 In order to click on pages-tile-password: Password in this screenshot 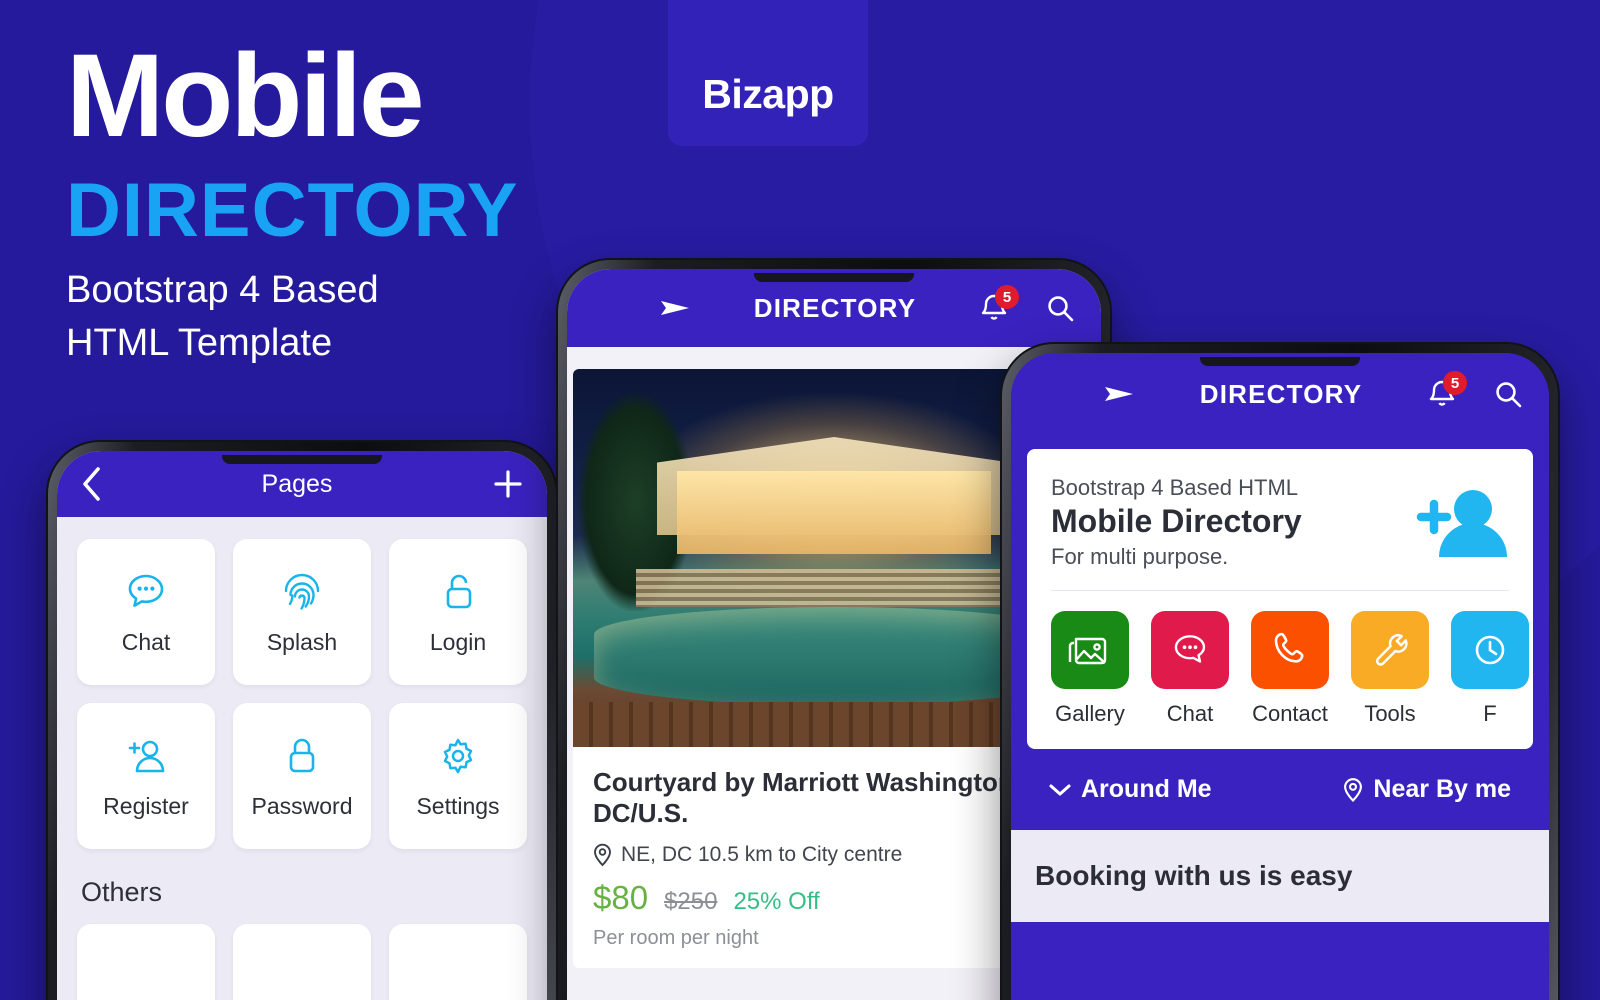, I will do `click(302, 776)`.